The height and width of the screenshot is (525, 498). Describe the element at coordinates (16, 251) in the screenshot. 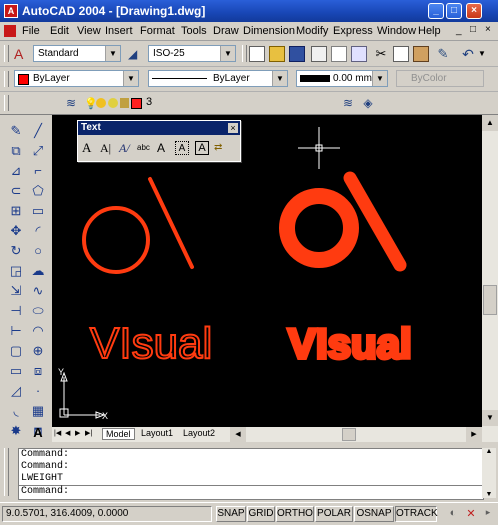

I see `rotate-icon: ↻` at that location.